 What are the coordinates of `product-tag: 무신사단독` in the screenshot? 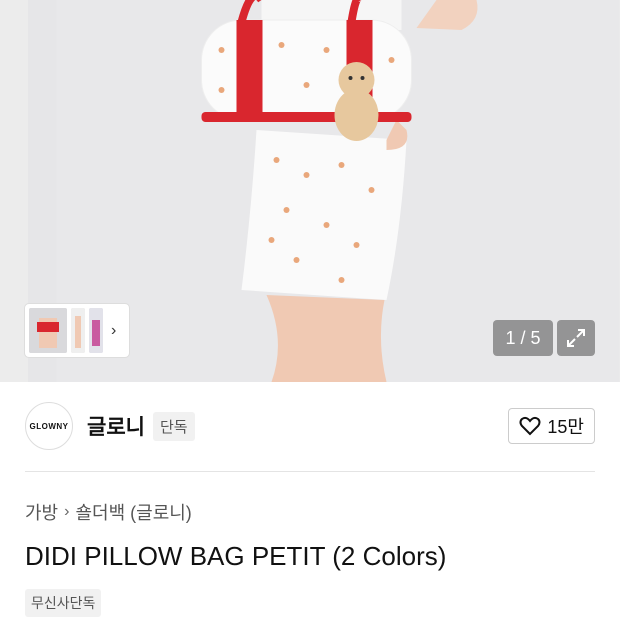 It's located at (63, 603).